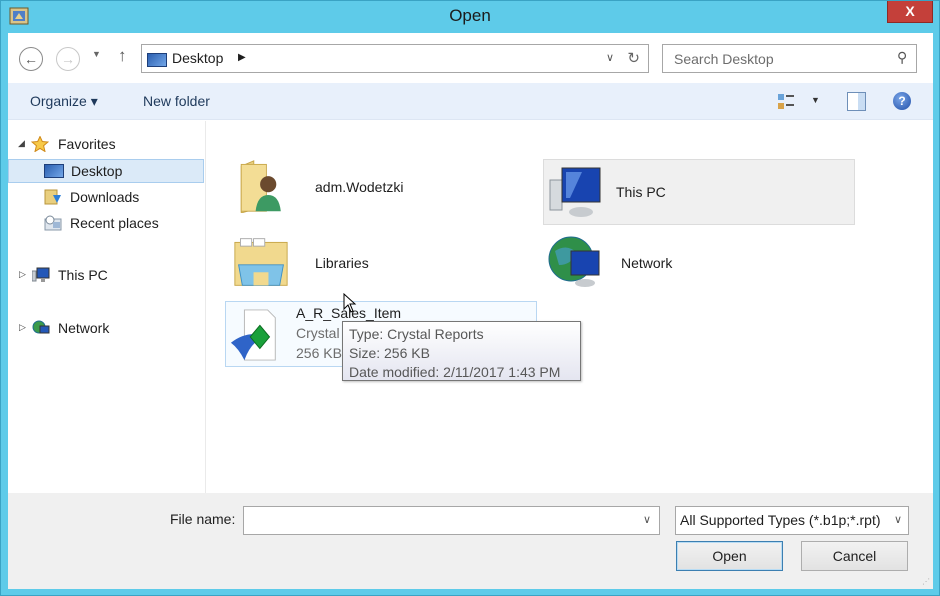  I want to click on mouse-cursor-icon, so click(350, 303).